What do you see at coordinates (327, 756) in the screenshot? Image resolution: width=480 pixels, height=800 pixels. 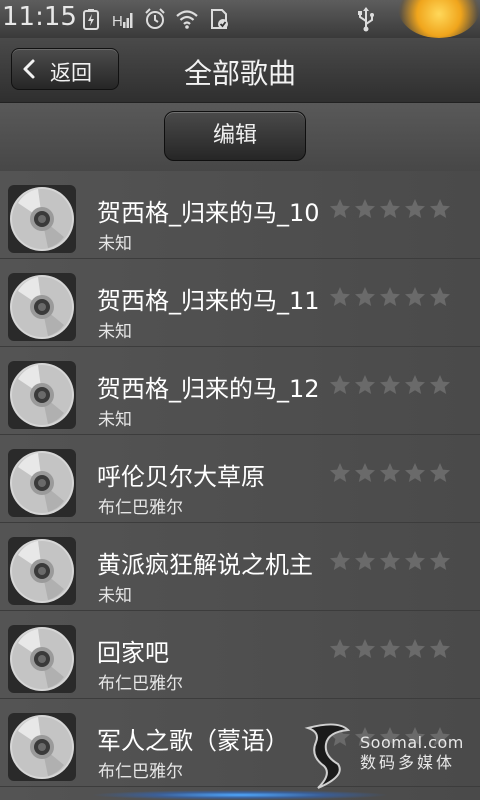 I see `watermark-logo` at bounding box center [327, 756].